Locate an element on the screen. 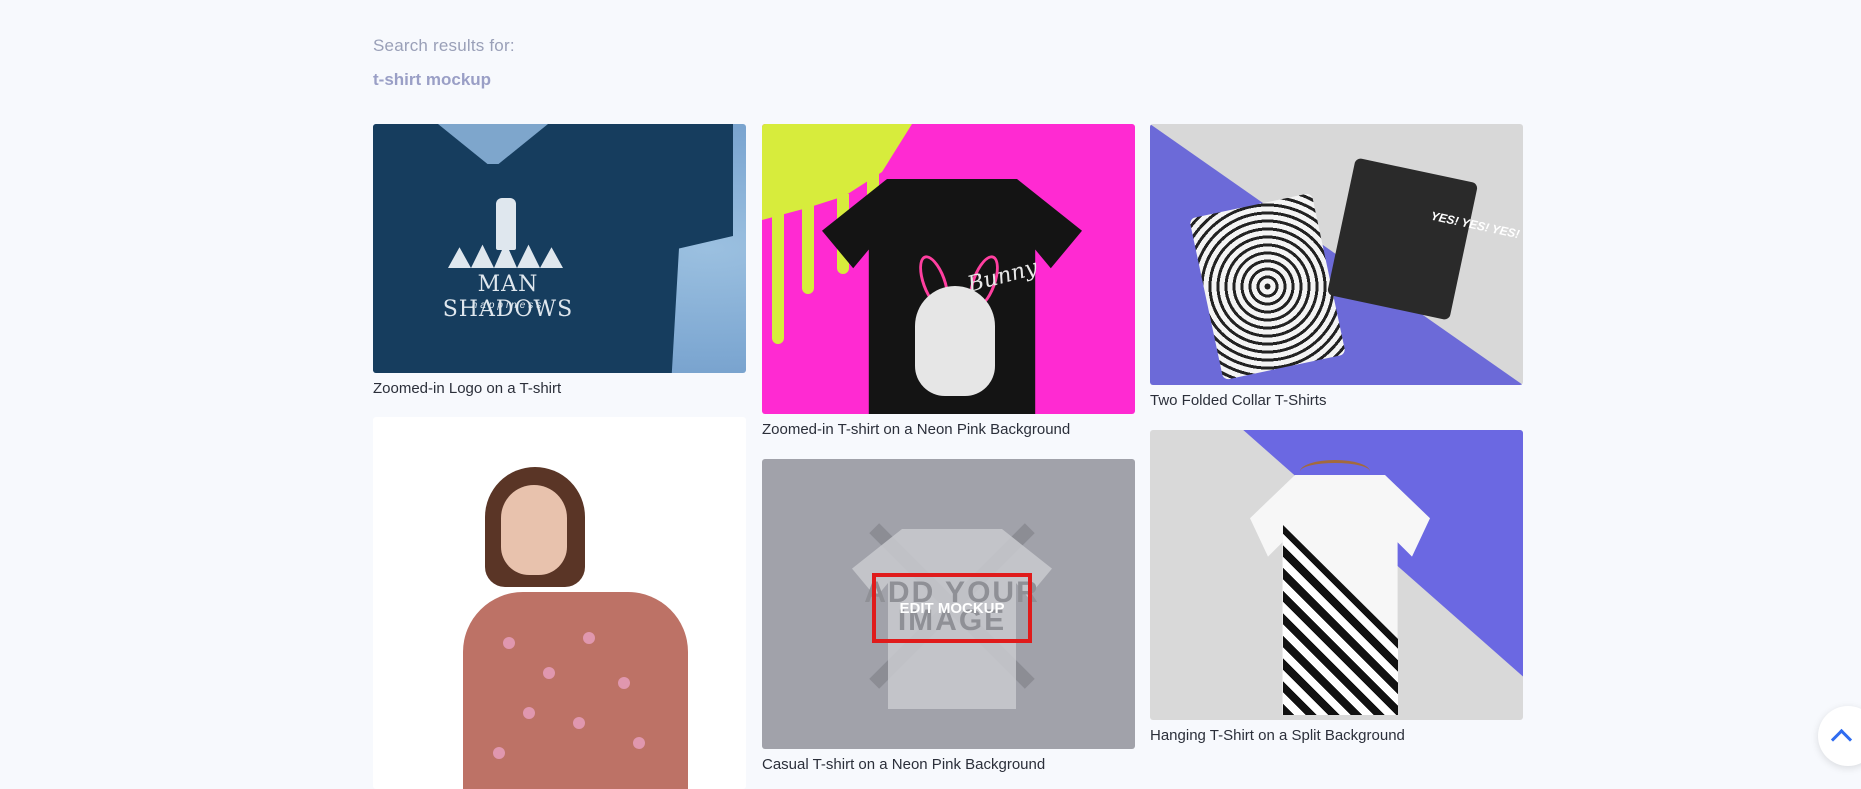  mockup-caption: Hanging T-Shirt on a Split Background is located at coordinates (1336, 735).